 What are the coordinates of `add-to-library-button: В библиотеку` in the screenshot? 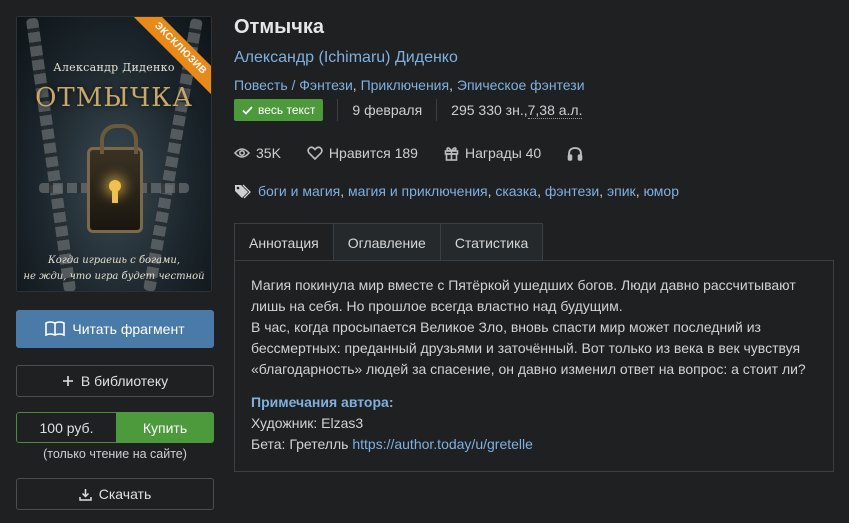 It's located at (115, 381).